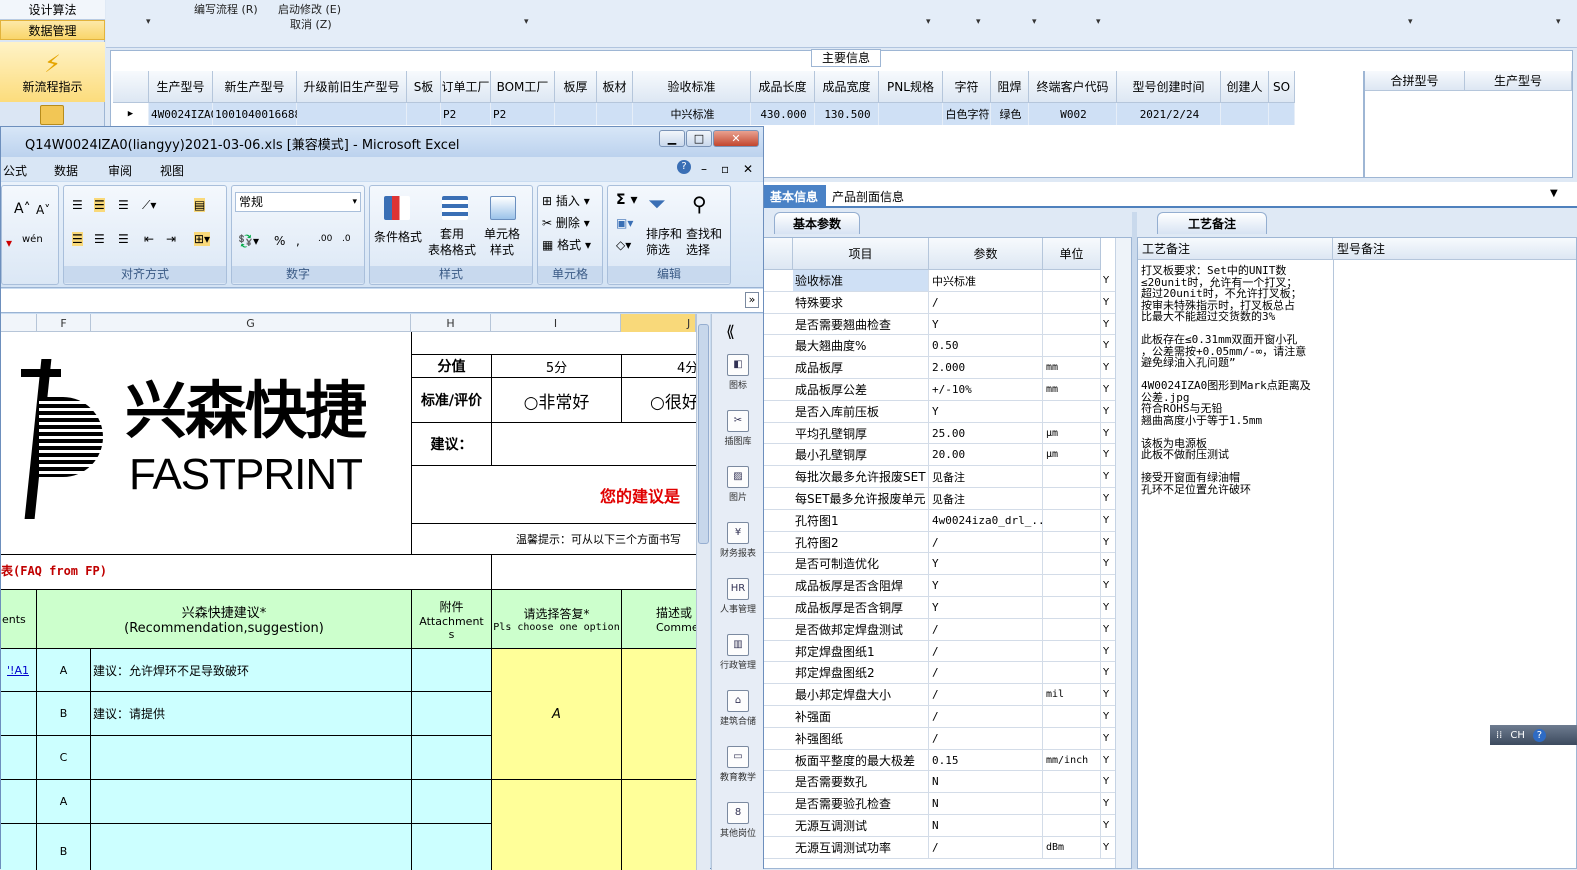 The image size is (1577, 870). I want to click on col-header: 板材, so click(615, 87).